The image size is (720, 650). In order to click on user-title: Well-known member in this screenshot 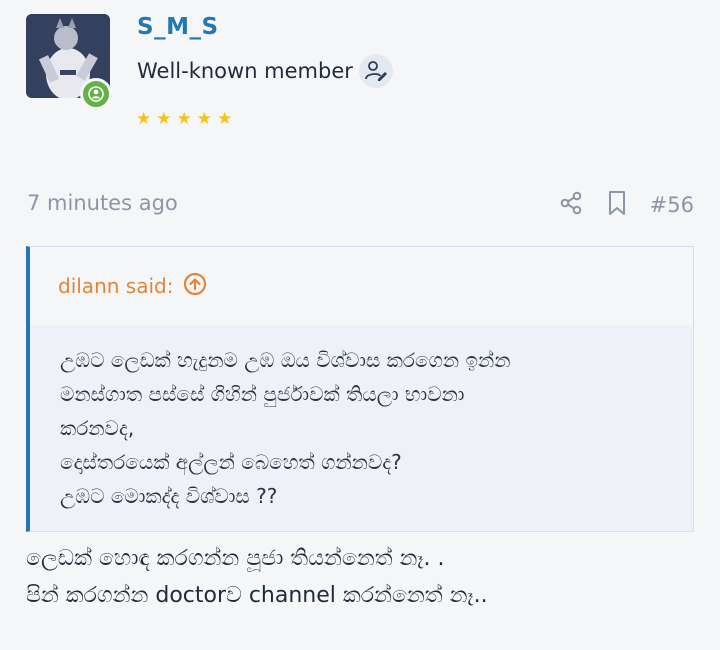, I will do `click(265, 71)`.